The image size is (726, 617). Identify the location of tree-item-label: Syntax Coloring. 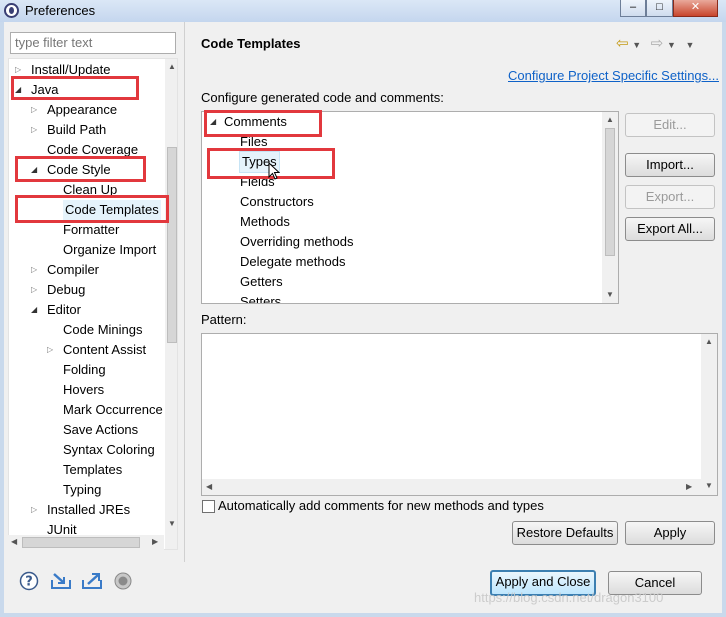
(109, 449).